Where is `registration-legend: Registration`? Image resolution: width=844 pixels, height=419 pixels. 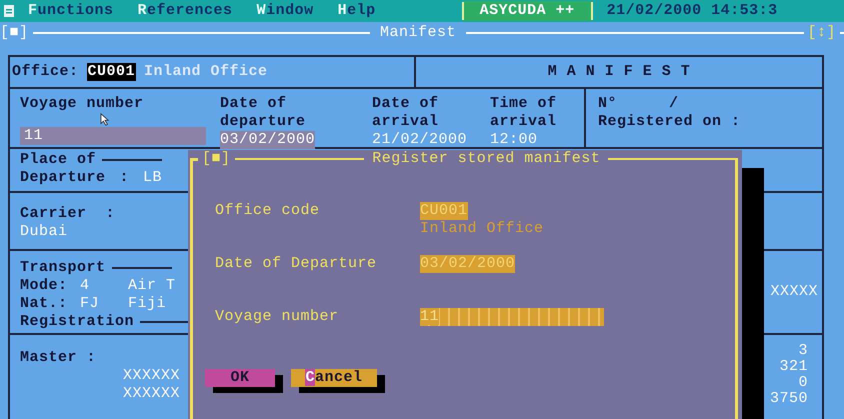 registration-legend: Registration is located at coordinates (77, 322).